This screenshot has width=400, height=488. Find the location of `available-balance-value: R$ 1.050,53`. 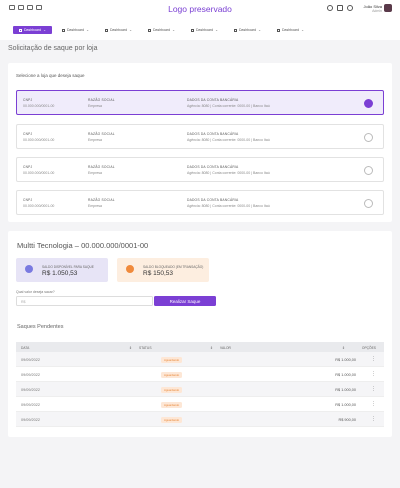

available-balance-value: R$ 1.050,53 is located at coordinates (60, 273).